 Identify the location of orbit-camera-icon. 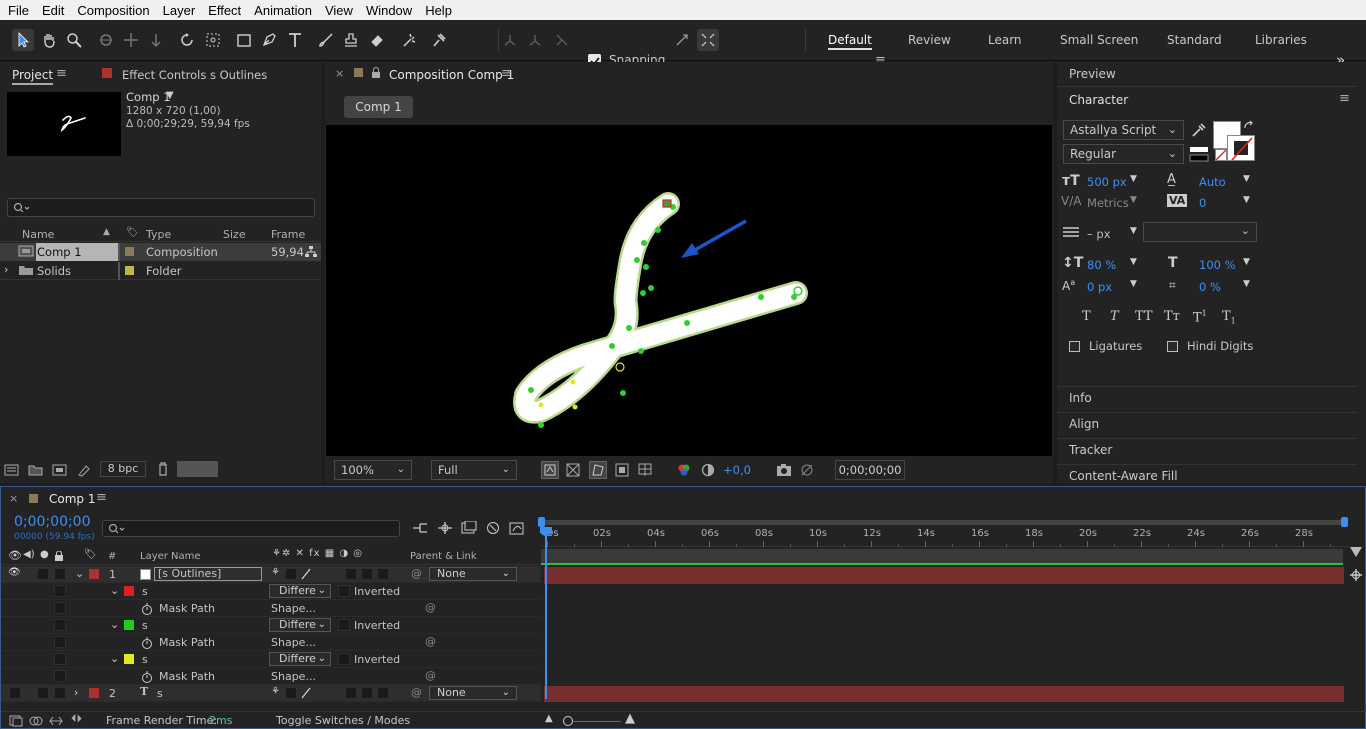
(106, 40).